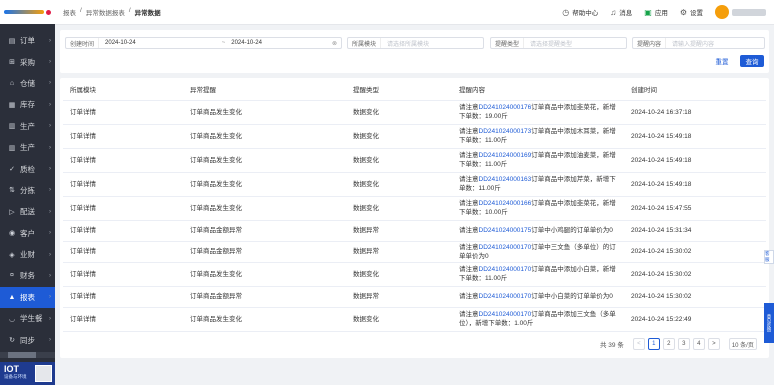  What do you see at coordinates (27, 318) in the screenshot?
I see `sidebar-item: ◡ 学生餐 ›` at bounding box center [27, 318].